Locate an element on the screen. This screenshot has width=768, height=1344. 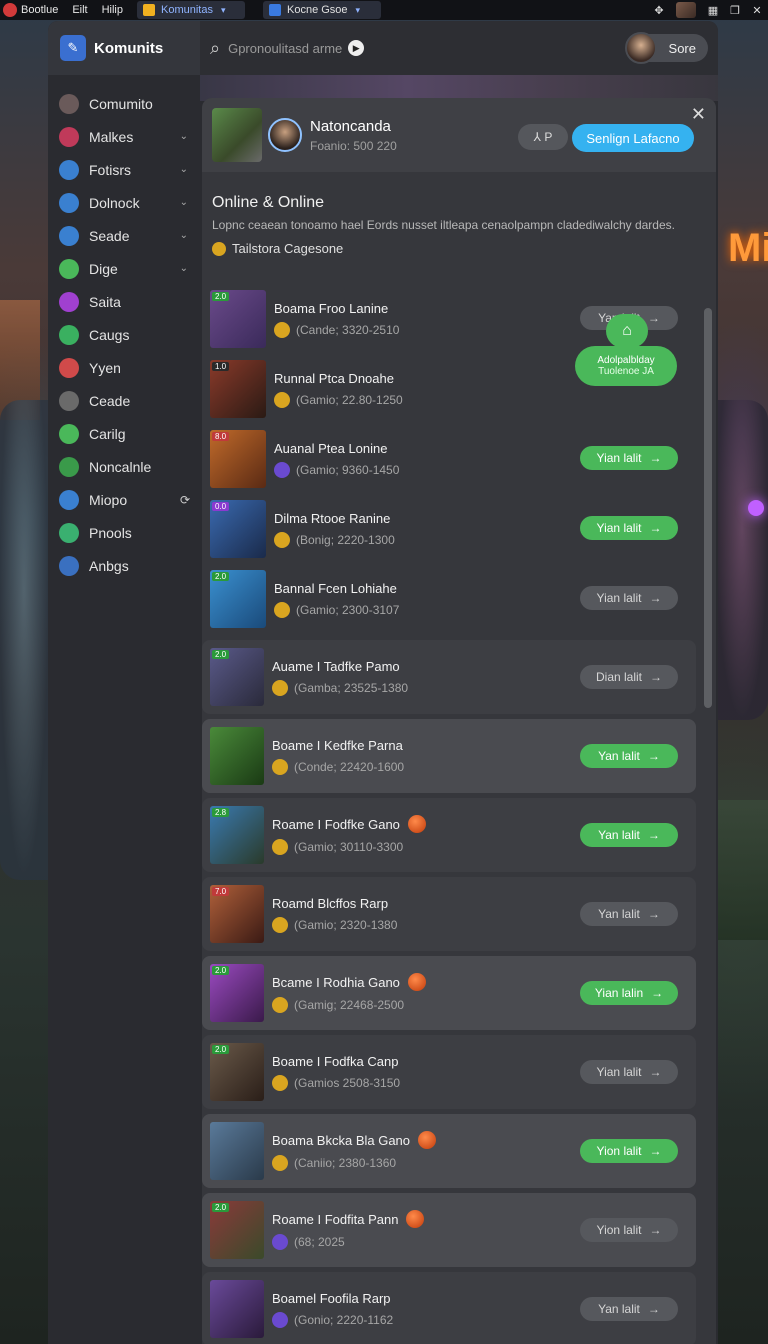
ball-icon is located at coordinates (416, 982).